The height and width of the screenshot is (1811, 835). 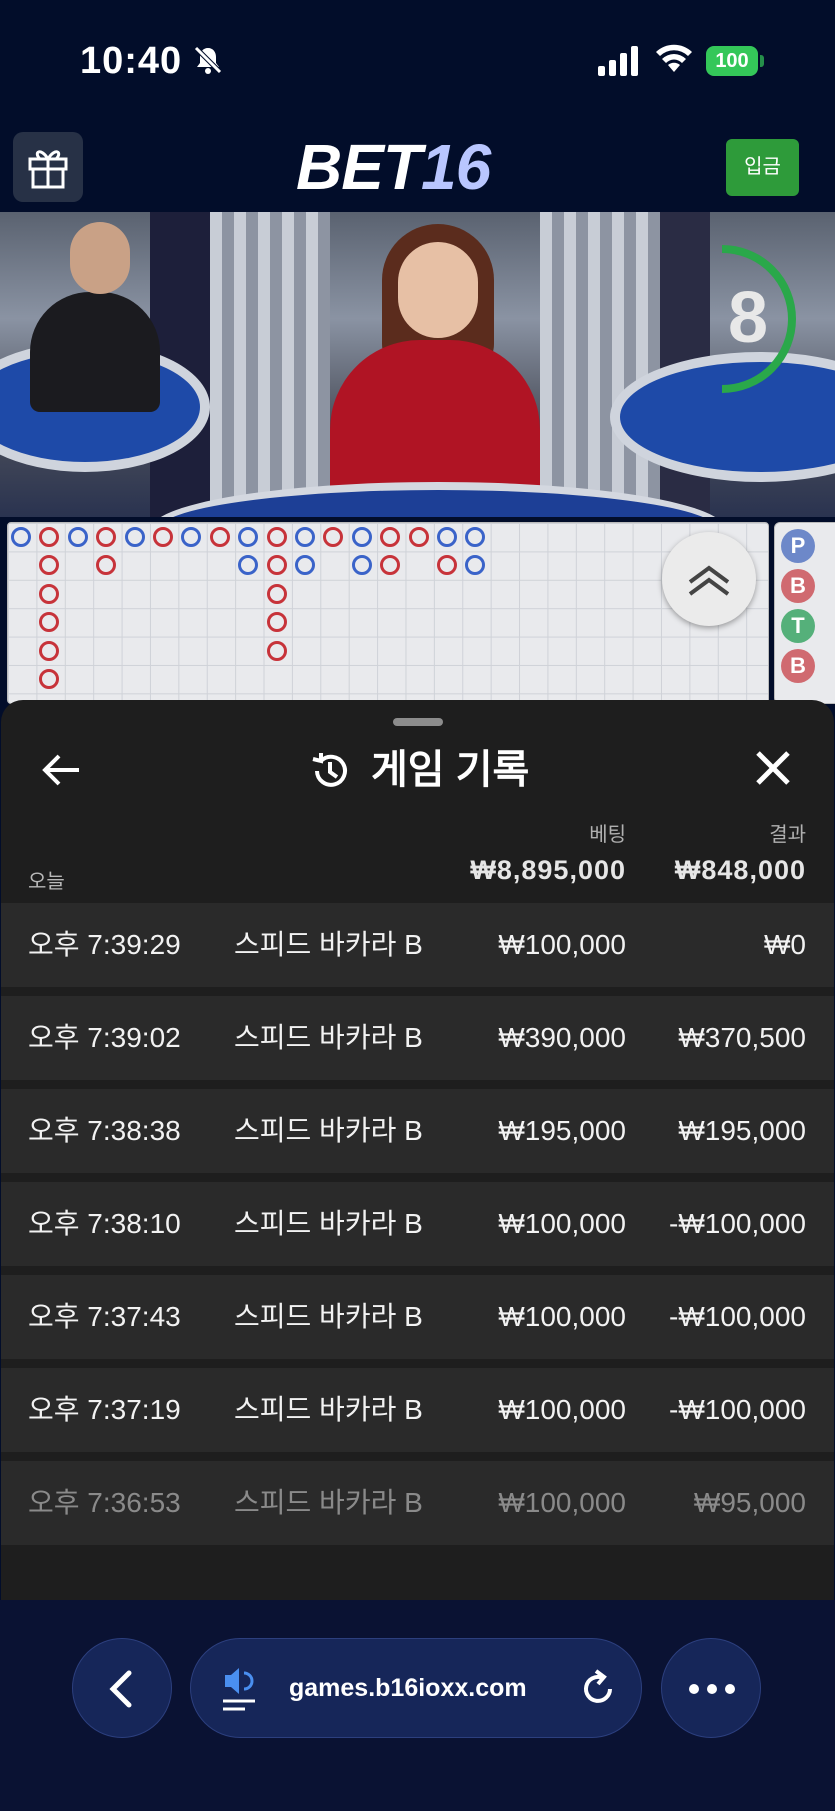 I want to click on app-header: BET16 입금, so click(x=417, y=166).